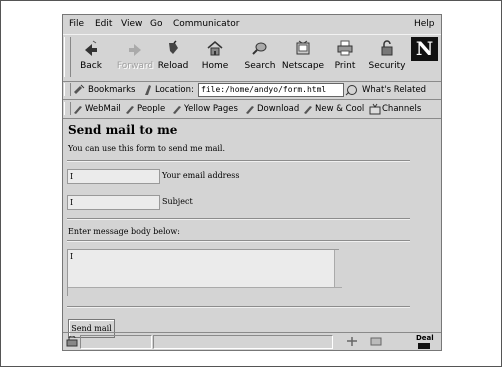 Image resolution: width=502 pixels, height=367 pixels. I want to click on reload-icon, so click(173, 47).